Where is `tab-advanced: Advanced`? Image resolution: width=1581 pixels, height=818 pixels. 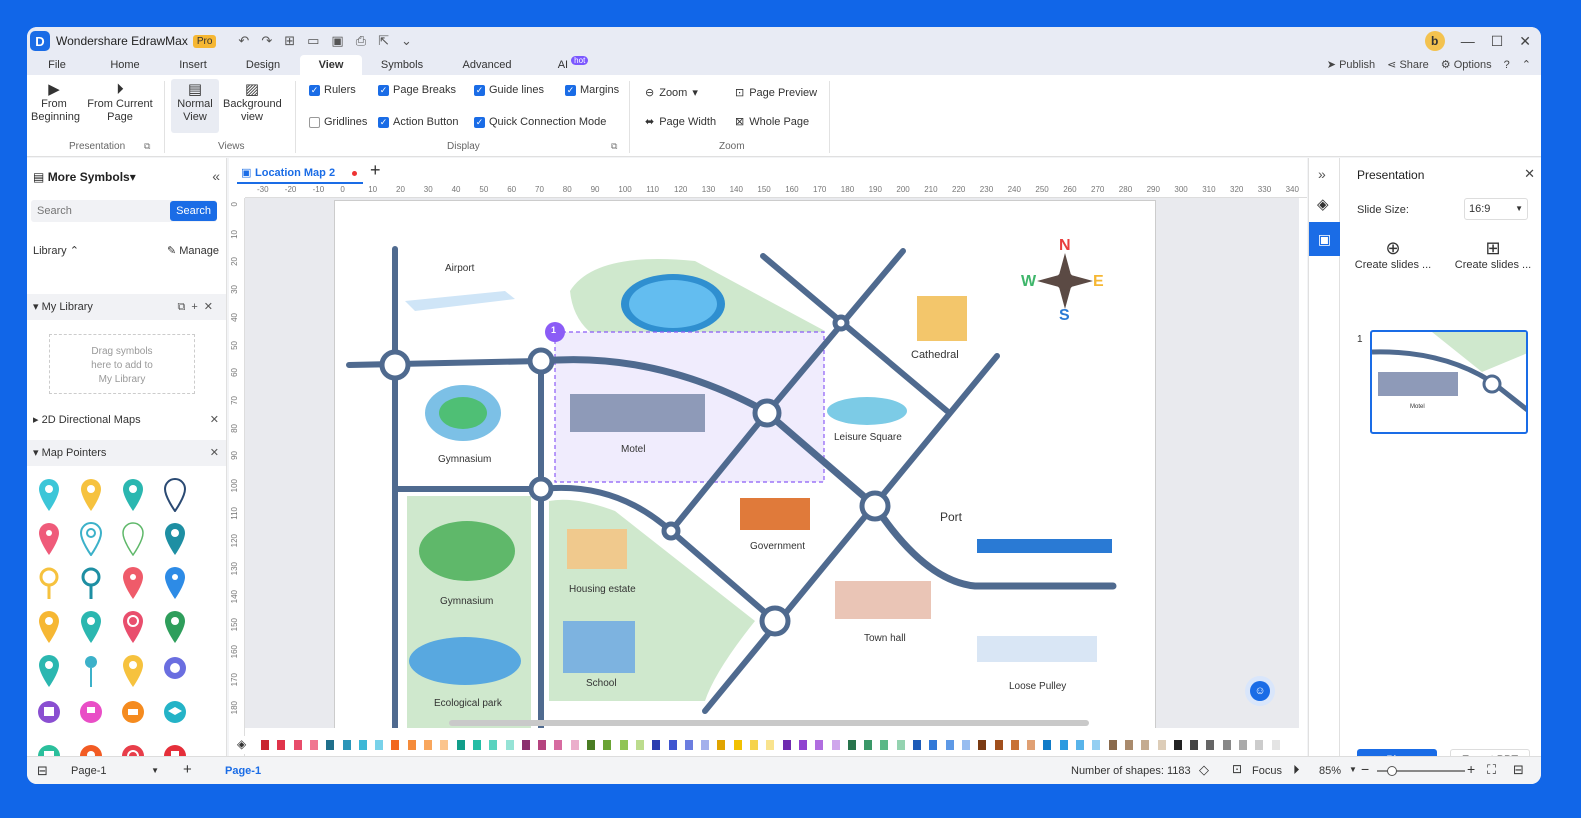 tab-advanced: Advanced is located at coordinates (487, 65).